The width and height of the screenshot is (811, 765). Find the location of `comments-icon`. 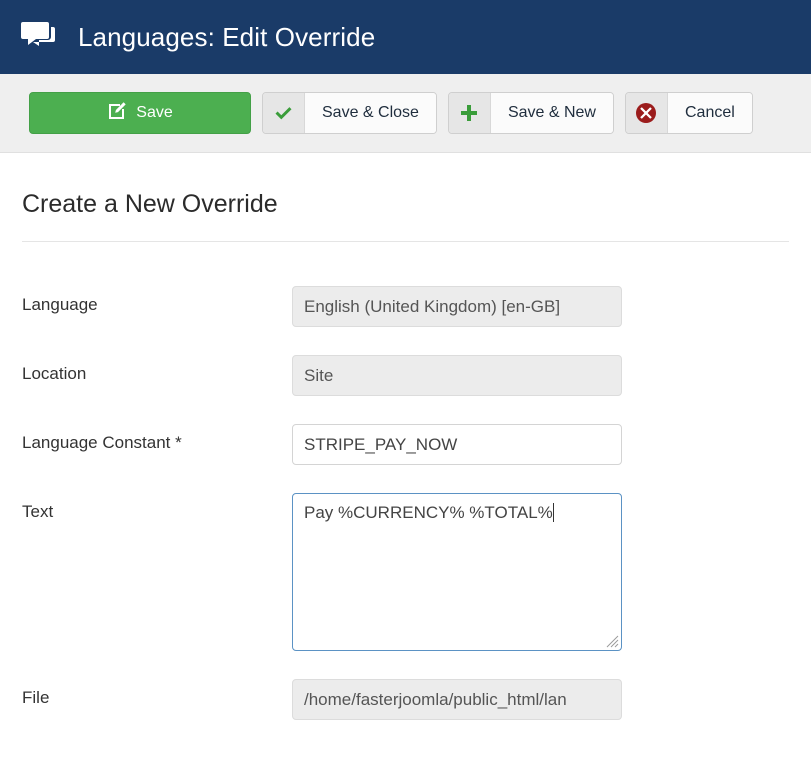

comments-icon is located at coordinates (40, 37).